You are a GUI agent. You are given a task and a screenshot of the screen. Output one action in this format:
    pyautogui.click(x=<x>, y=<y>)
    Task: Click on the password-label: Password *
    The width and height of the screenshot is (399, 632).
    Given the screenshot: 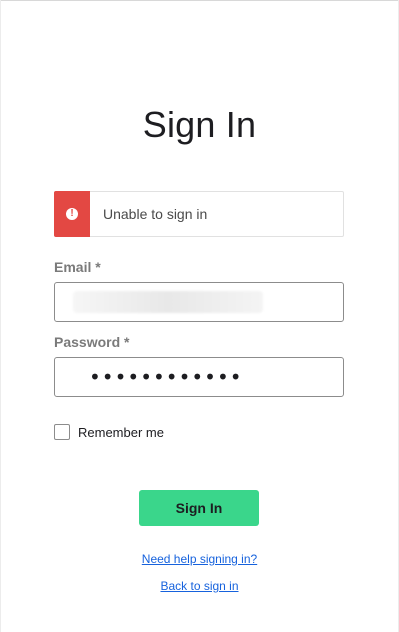 What is the action you would take?
    pyautogui.click(x=92, y=342)
    